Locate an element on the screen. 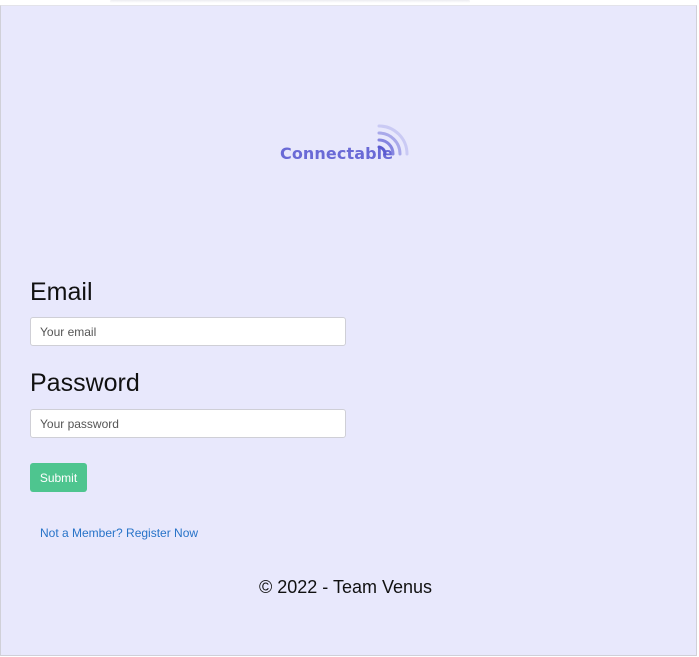 The height and width of the screenshot is (657, 699). password-input is located at coordinates (188, 423).